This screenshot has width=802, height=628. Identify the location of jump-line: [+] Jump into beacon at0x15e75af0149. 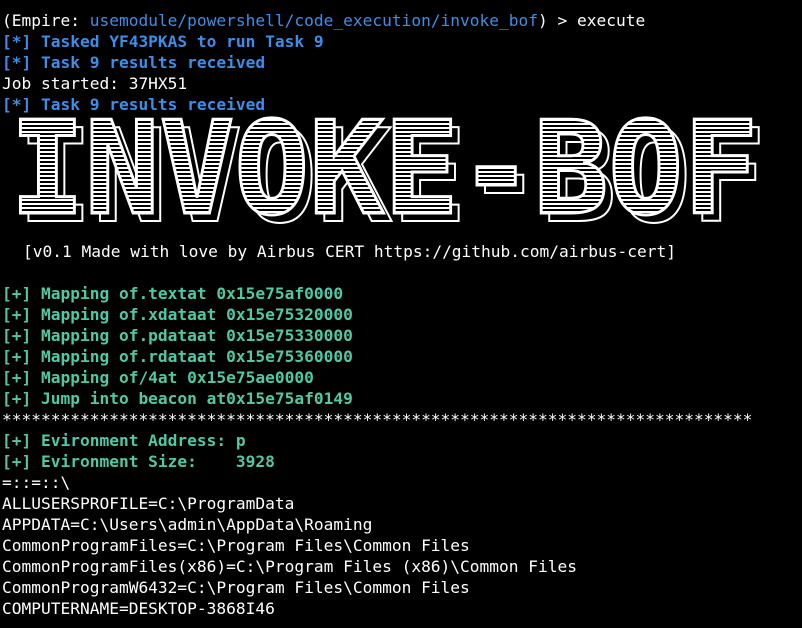
(177, 398).